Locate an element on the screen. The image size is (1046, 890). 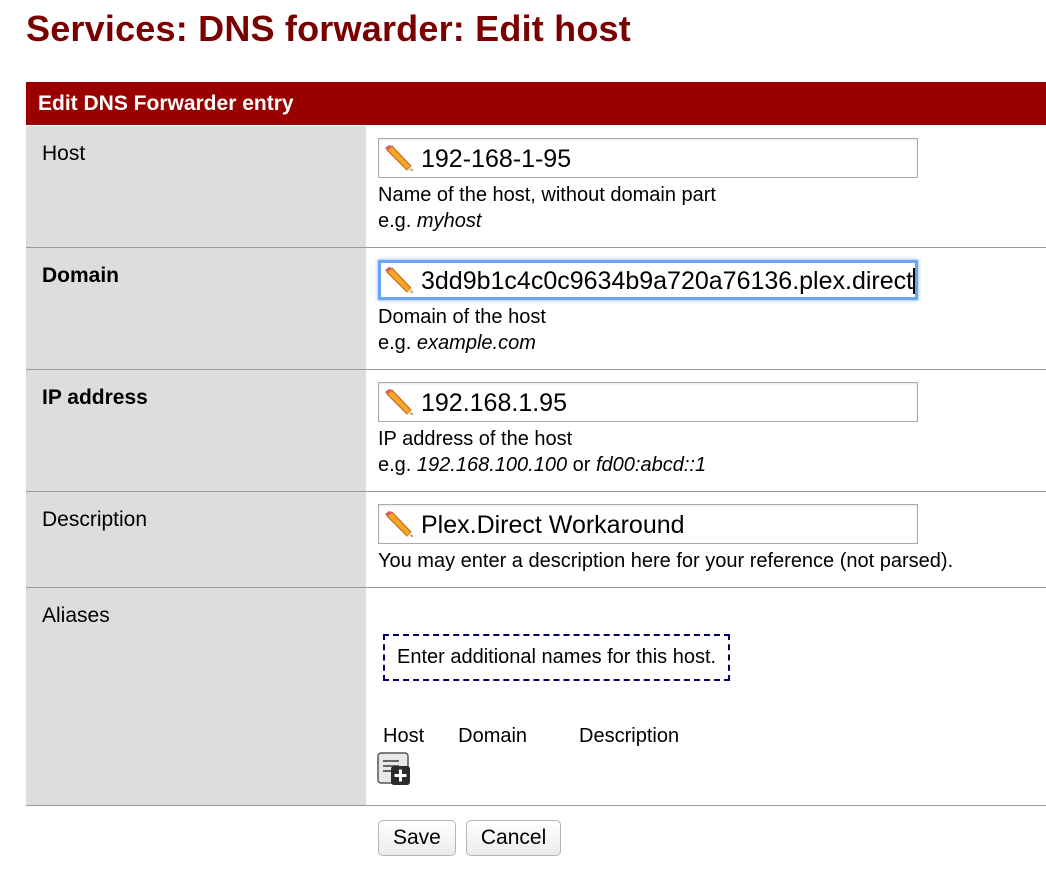
host-value: 192-168-1-95 is located at coordinates (496, 159).